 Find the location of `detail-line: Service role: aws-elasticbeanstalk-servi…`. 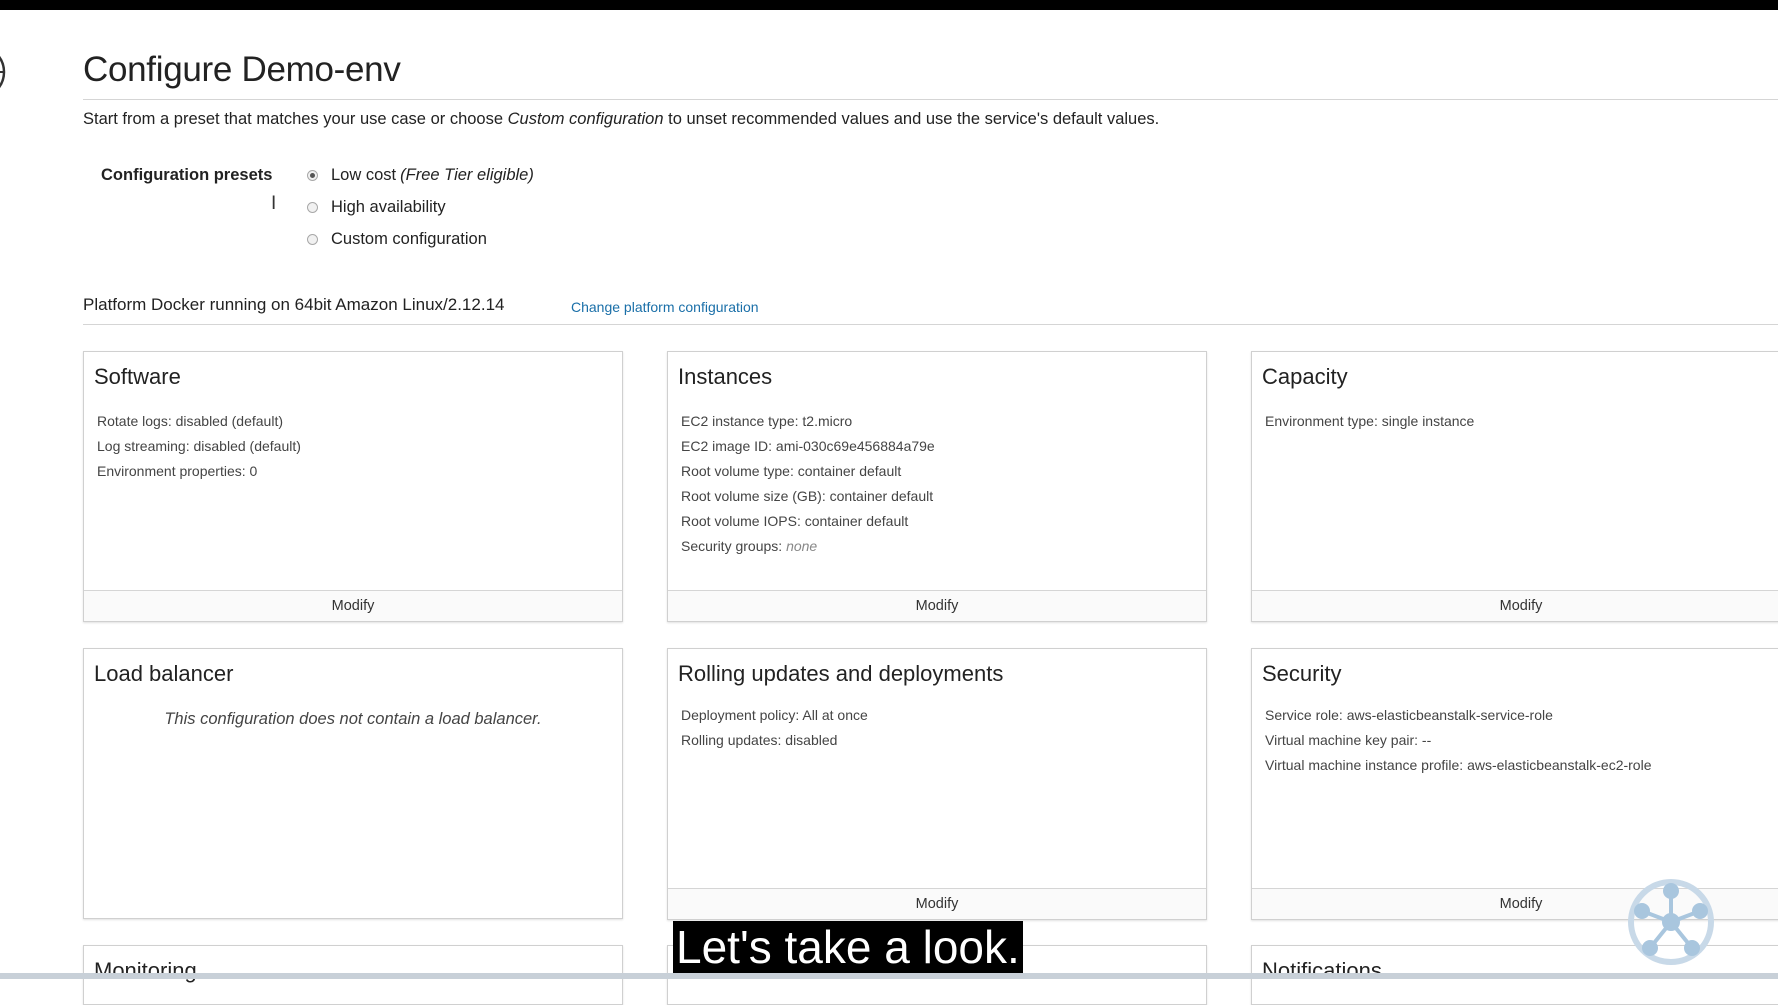

detail-line: Service role: aws-elasticbeanstalk-servi… is located at coordinates (1409, 715).